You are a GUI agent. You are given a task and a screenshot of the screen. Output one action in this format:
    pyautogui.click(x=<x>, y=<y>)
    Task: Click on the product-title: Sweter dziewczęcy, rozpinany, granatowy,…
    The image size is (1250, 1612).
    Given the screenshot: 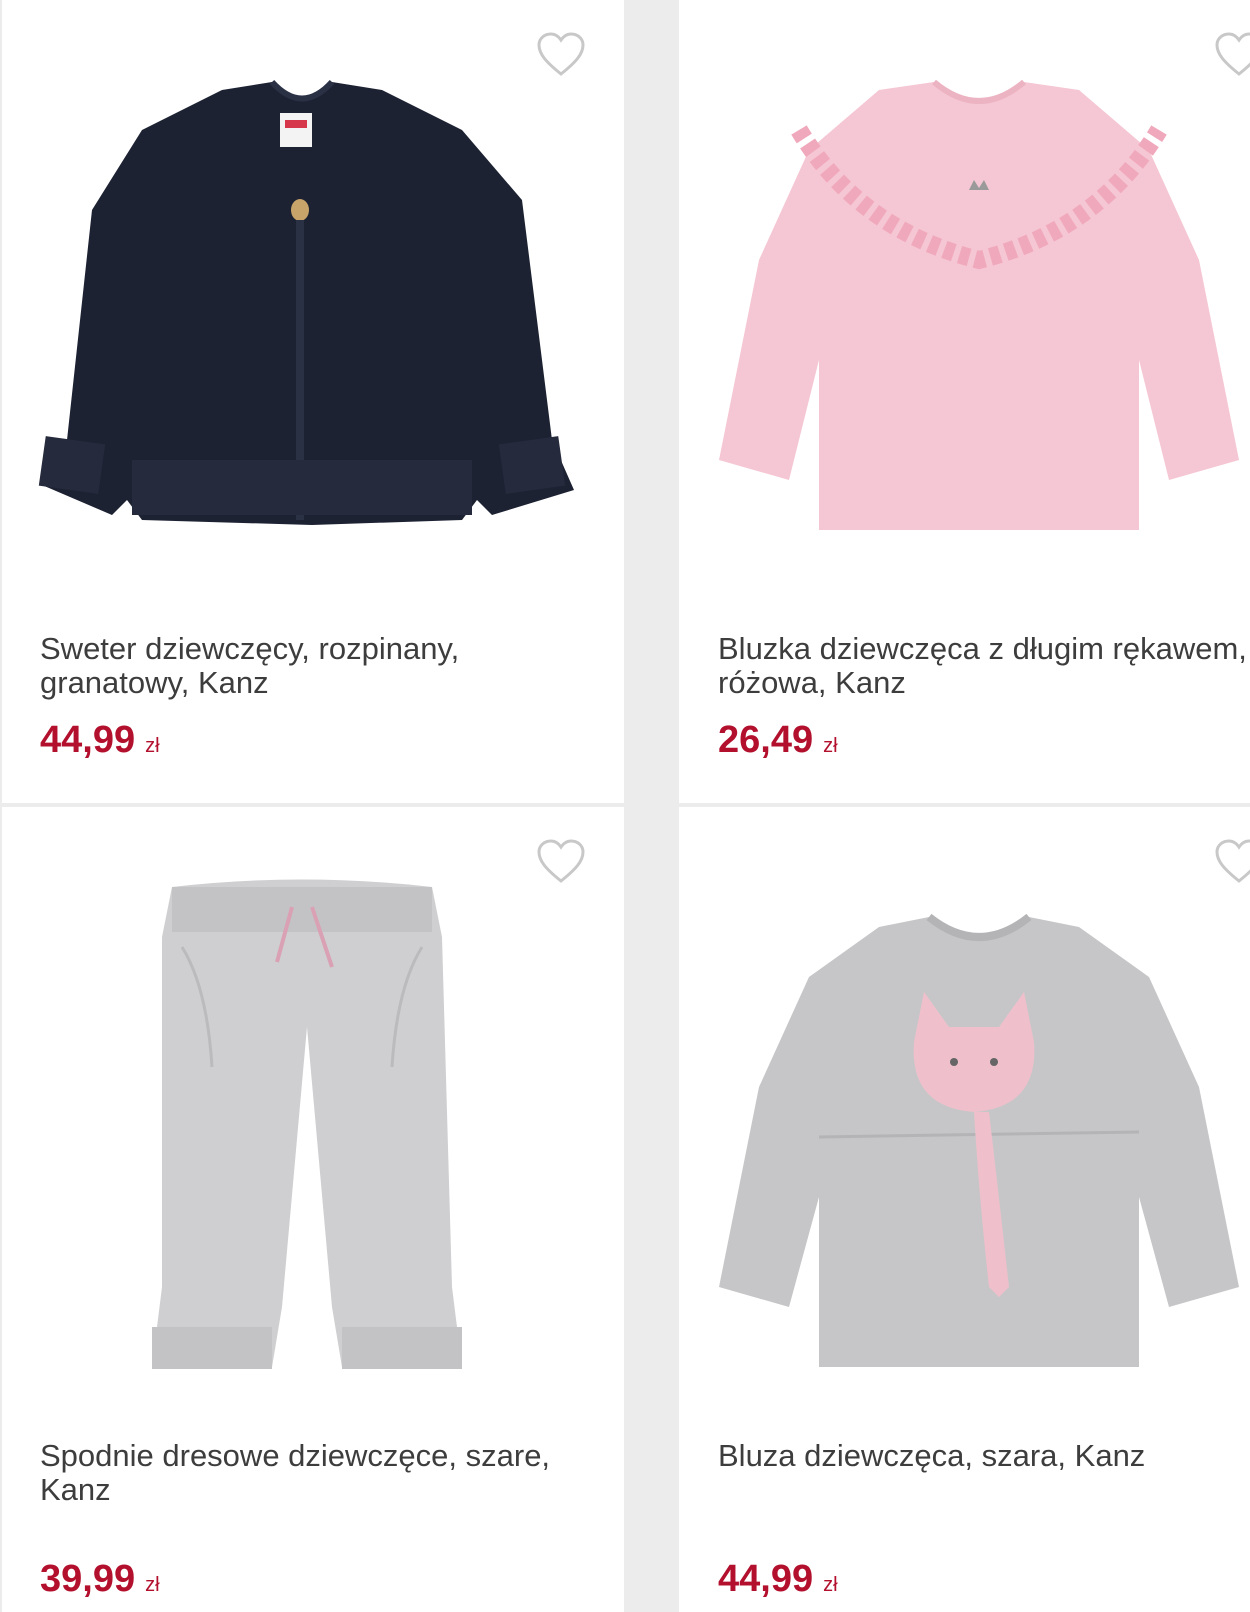 What is the action you would take?
    pyautogui.click(x=310, y=666)
    